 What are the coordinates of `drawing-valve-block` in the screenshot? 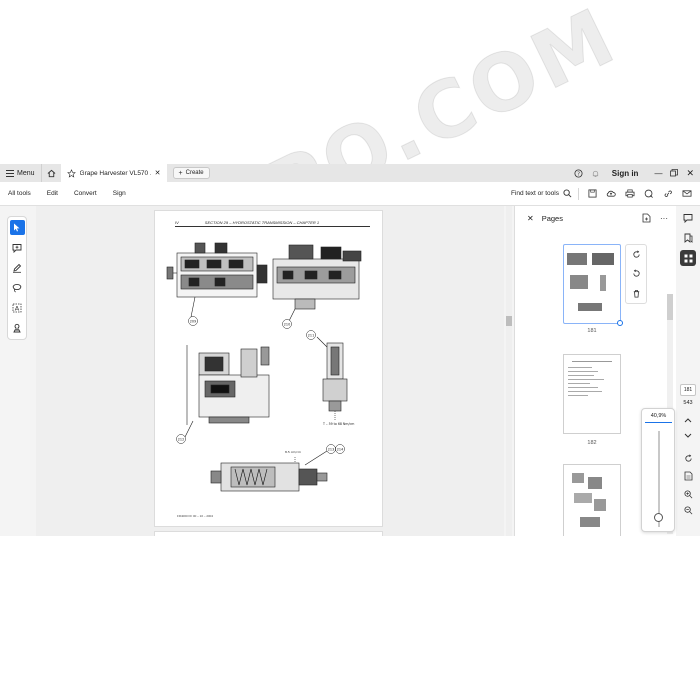 It's located at (217, 280).